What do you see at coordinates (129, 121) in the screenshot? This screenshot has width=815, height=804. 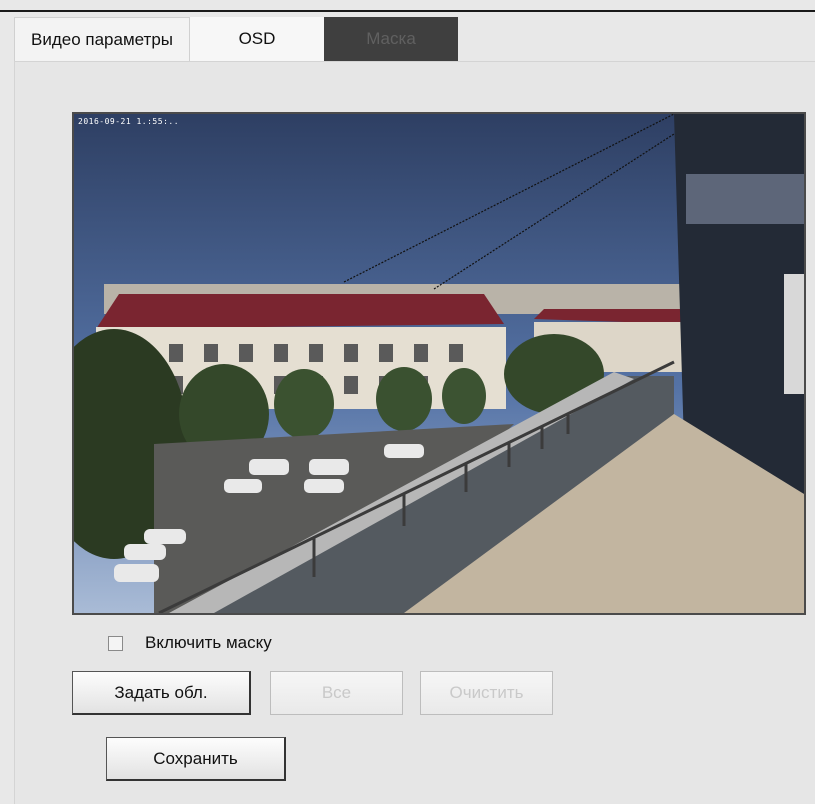 I see `osd-timestamp: 2016-09-21 1.:55:..` at bounding box center [129, 121].